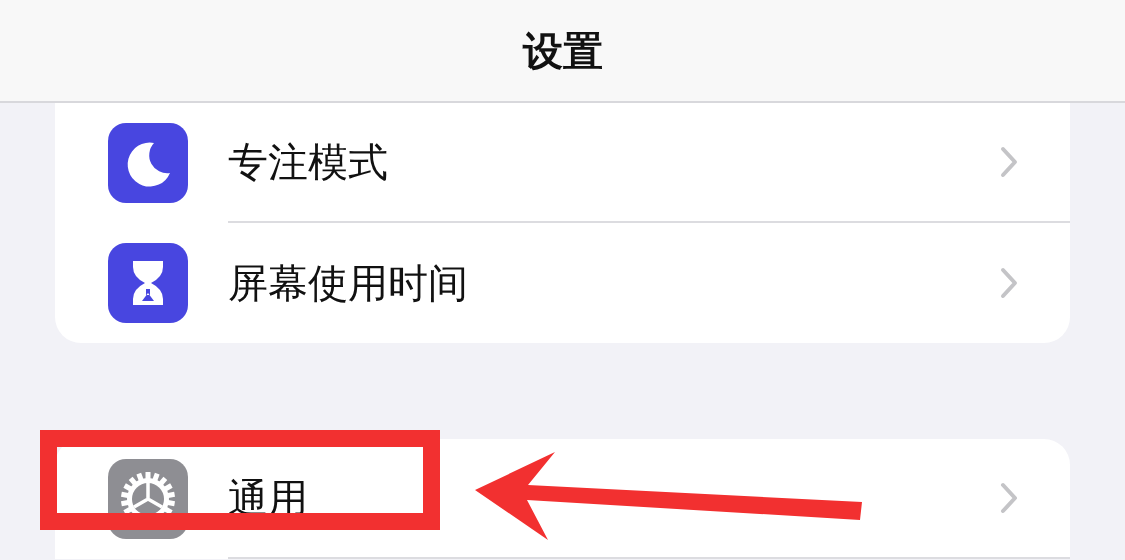 The image size is (1125, 560). Describe the element at coordinates (562, 51) in the screenshot. I see `page-title: 设置` at that location.